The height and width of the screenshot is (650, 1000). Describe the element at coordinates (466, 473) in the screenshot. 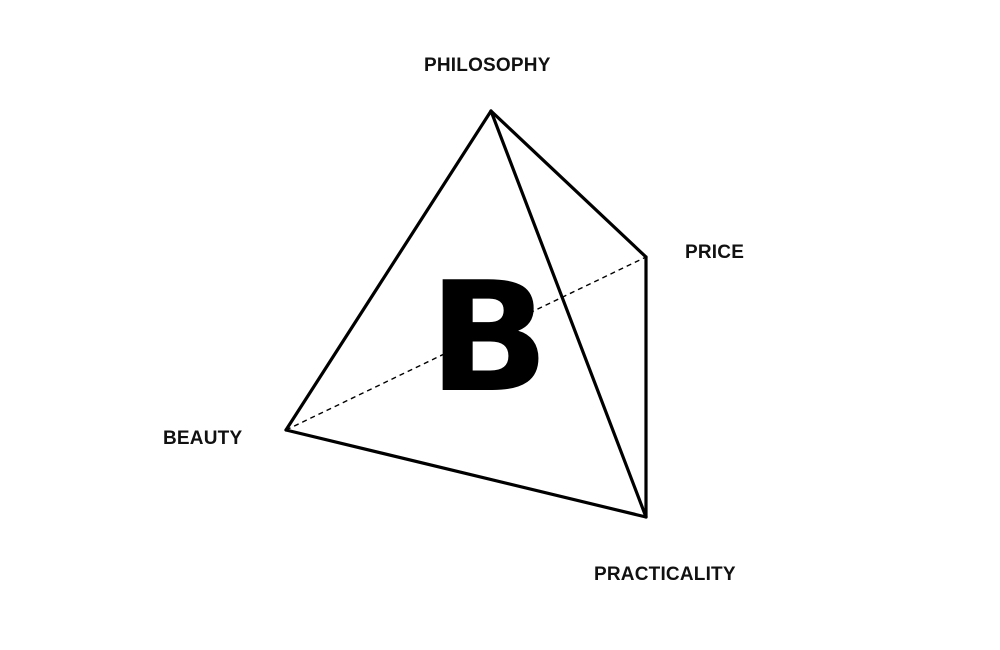

I see `edge-beauty-practicality` at that location.